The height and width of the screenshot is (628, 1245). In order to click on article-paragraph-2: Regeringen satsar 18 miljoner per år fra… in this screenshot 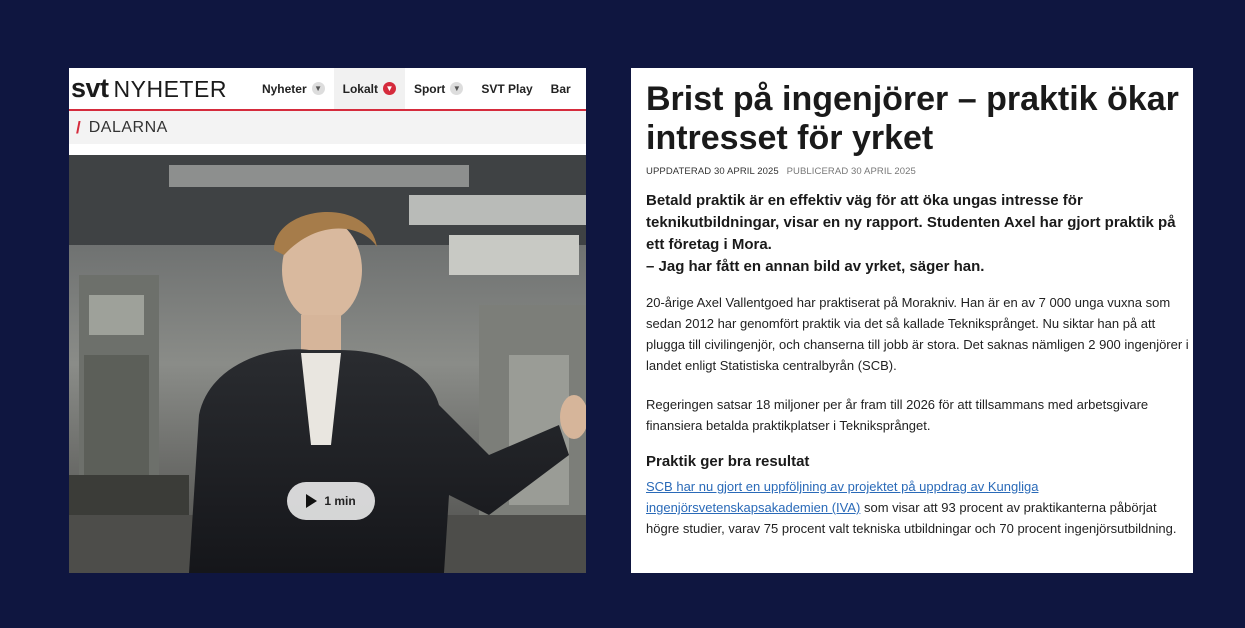, I will do `click(897, 415)`.